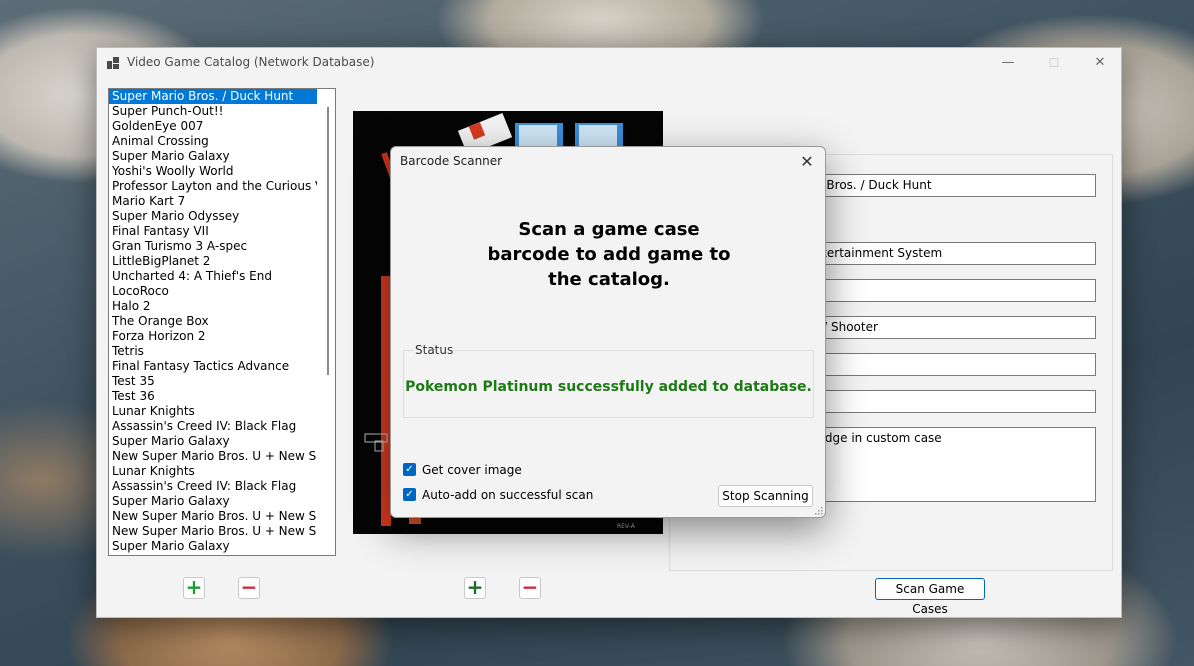 The height and width of the screenshot is (666, 1194). Describe the element at coordinates (213, 321) in the screenshot. I see `list-item: The Orange Box` at that location.